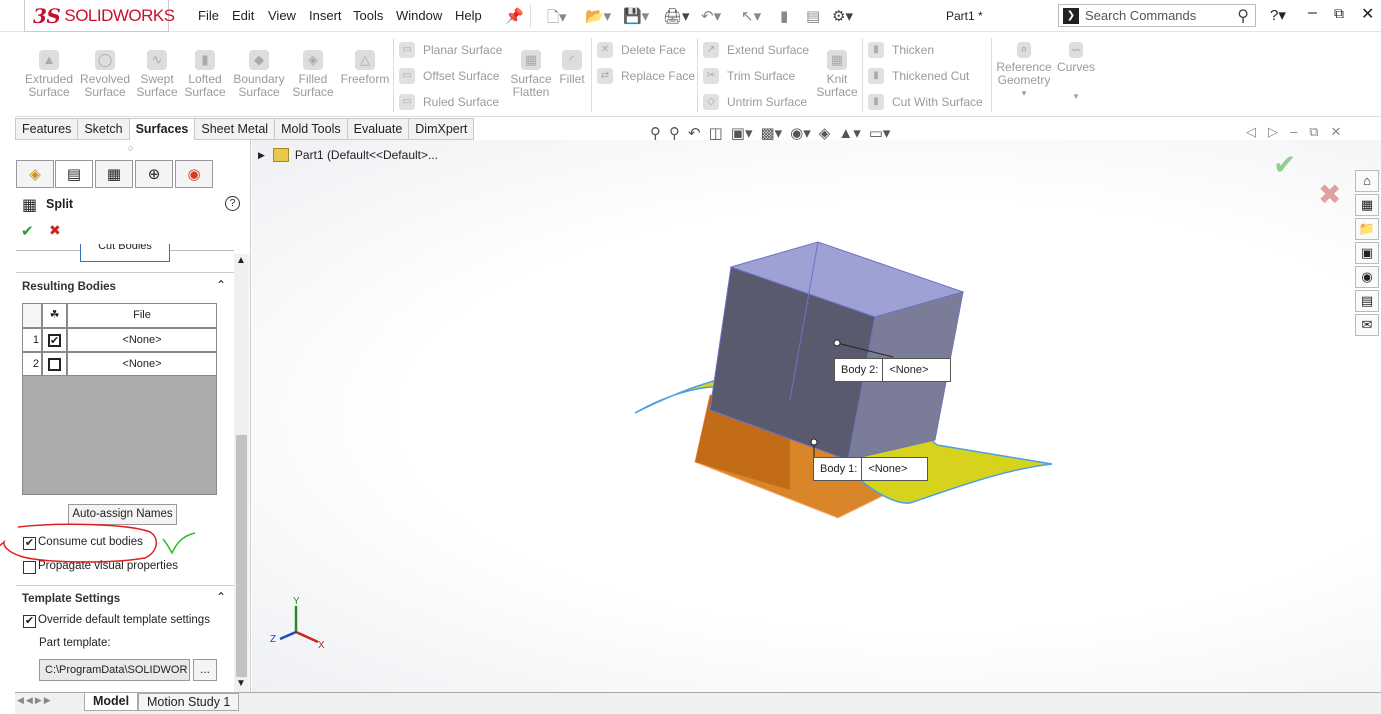 This screenshot has height=714, width=1381. Describe the element at coordinates (849, 133) in the screenshot. I see `apply-scene-icon: ▲▾` at that location.